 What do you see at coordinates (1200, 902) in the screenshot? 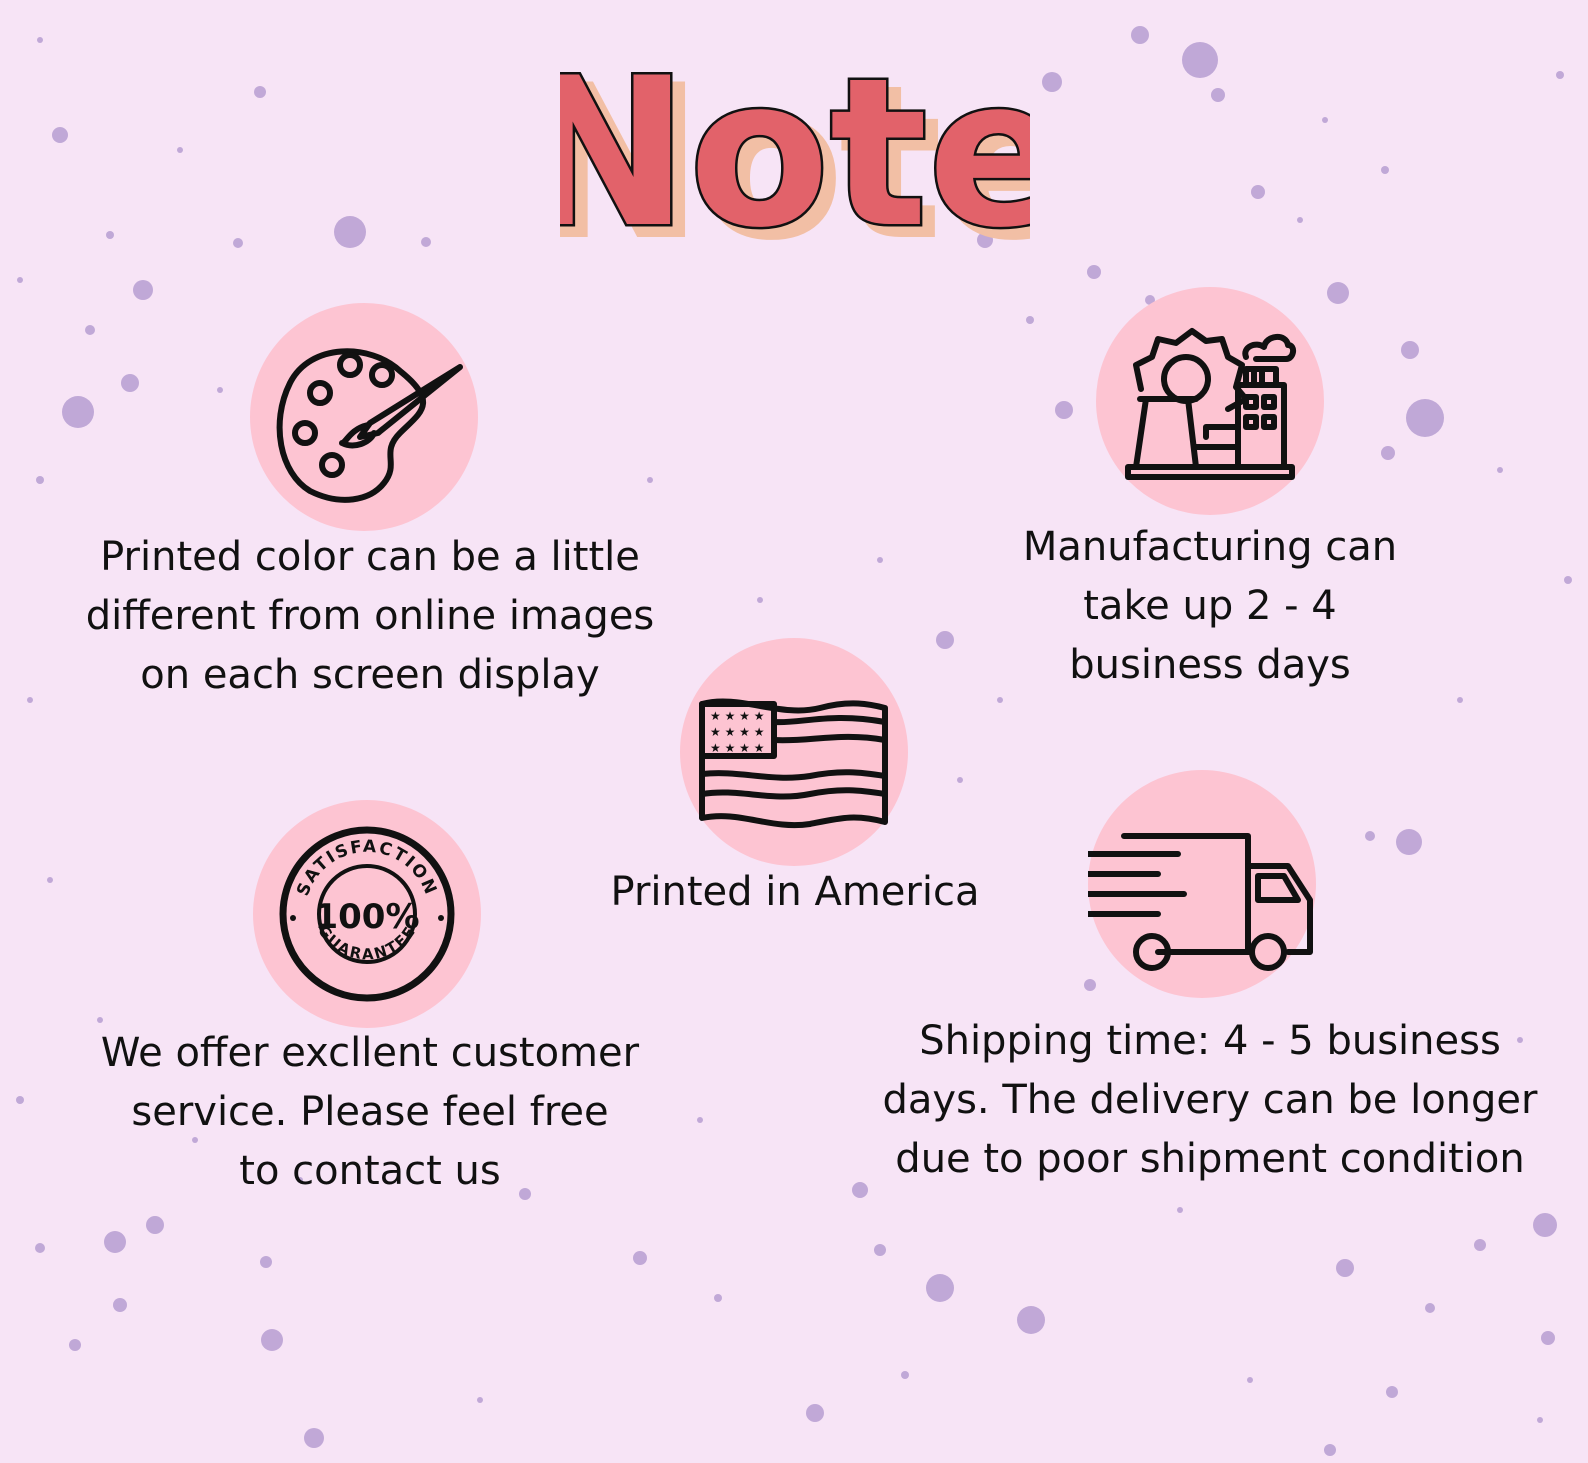
I see `delivery-truck-icon` at bounding box center [1200, 902].